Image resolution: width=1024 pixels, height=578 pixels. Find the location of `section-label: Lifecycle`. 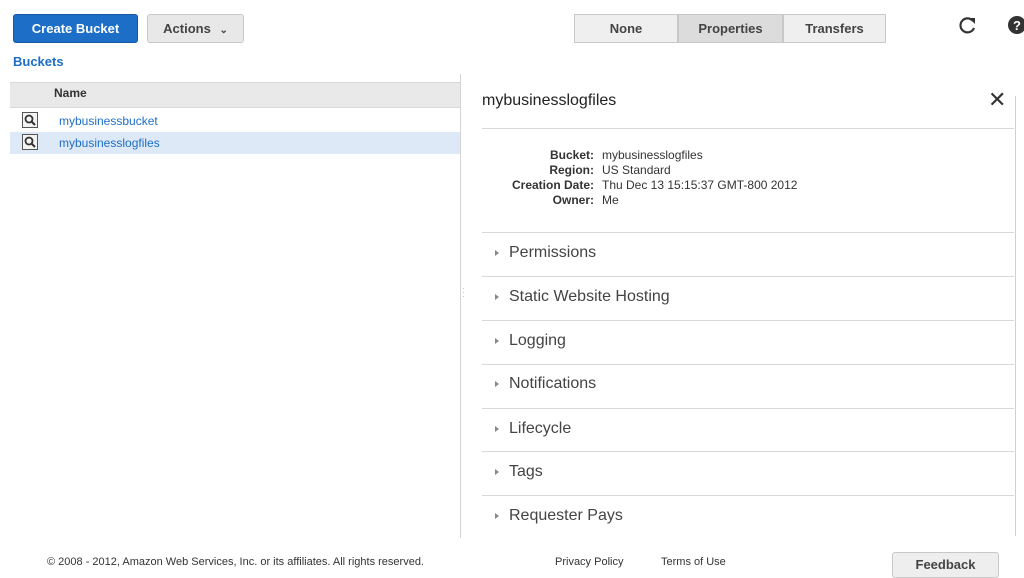

section-label: Lifecycle is located at coordinates (540, 428).